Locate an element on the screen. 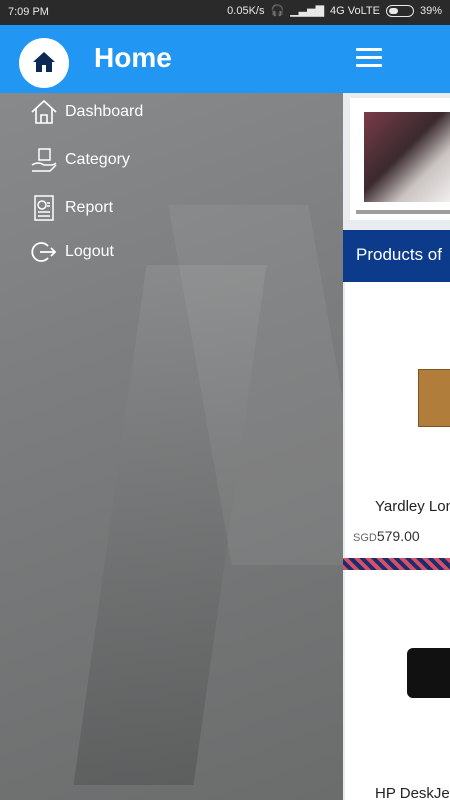 The width and height of the screenshot is (450, 800). avatar is located at coordinates (44, 63).